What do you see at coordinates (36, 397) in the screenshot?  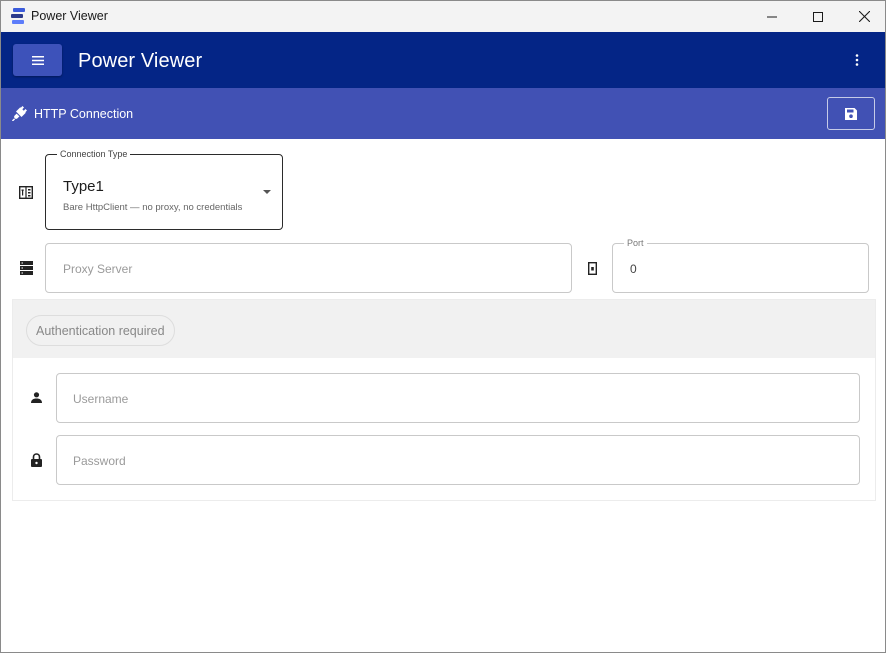 I see `person-icon` at bounding box center [36, 397].